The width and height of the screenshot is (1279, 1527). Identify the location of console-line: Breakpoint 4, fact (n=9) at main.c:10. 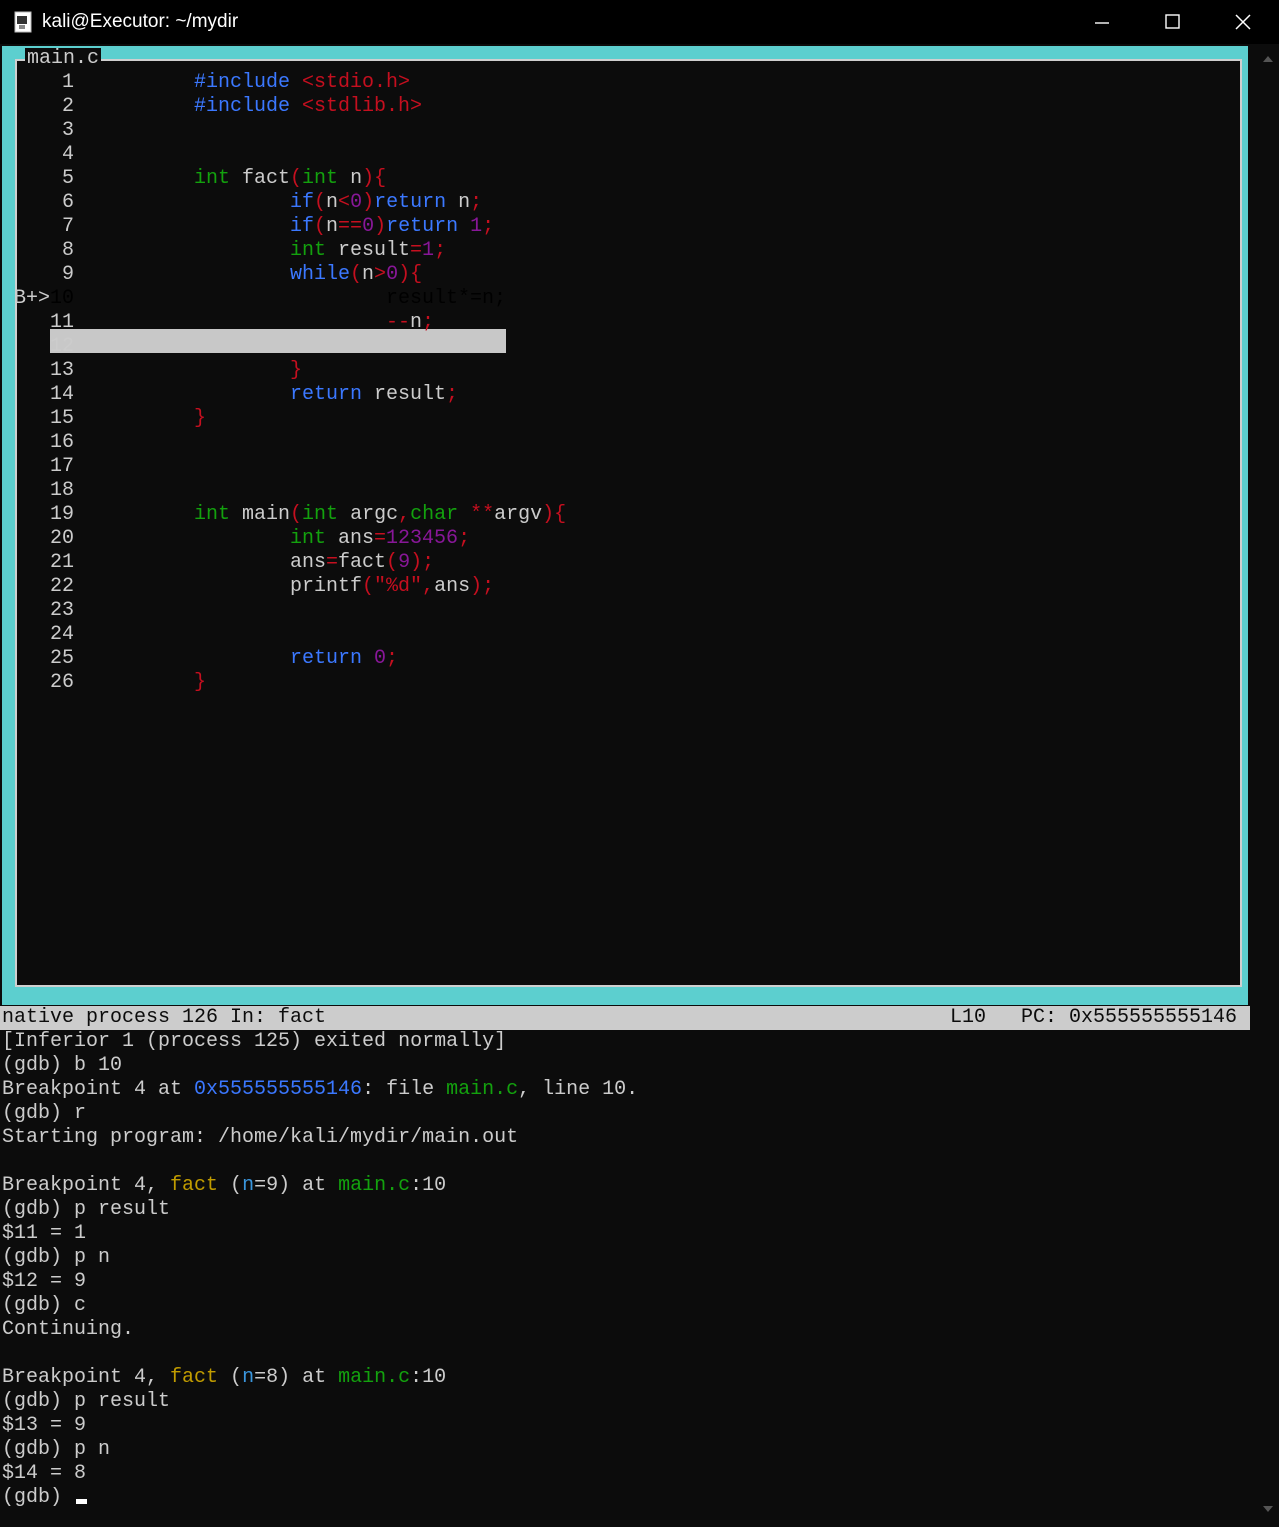
(224, 1185).